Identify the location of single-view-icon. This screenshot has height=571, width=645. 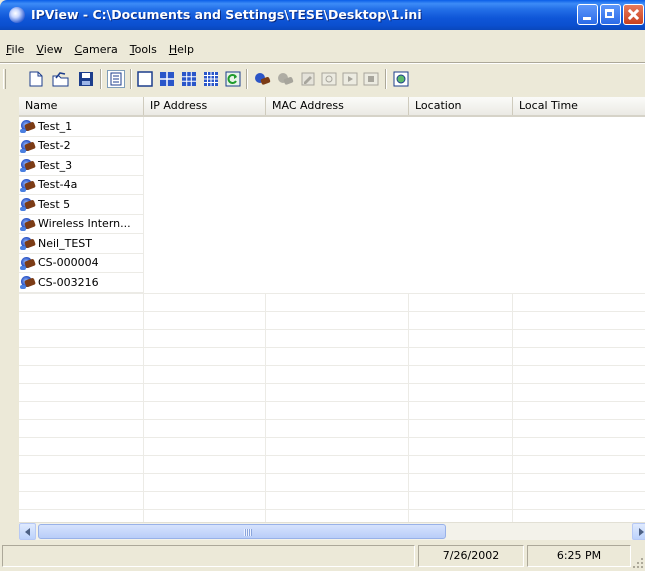
(145, 79).